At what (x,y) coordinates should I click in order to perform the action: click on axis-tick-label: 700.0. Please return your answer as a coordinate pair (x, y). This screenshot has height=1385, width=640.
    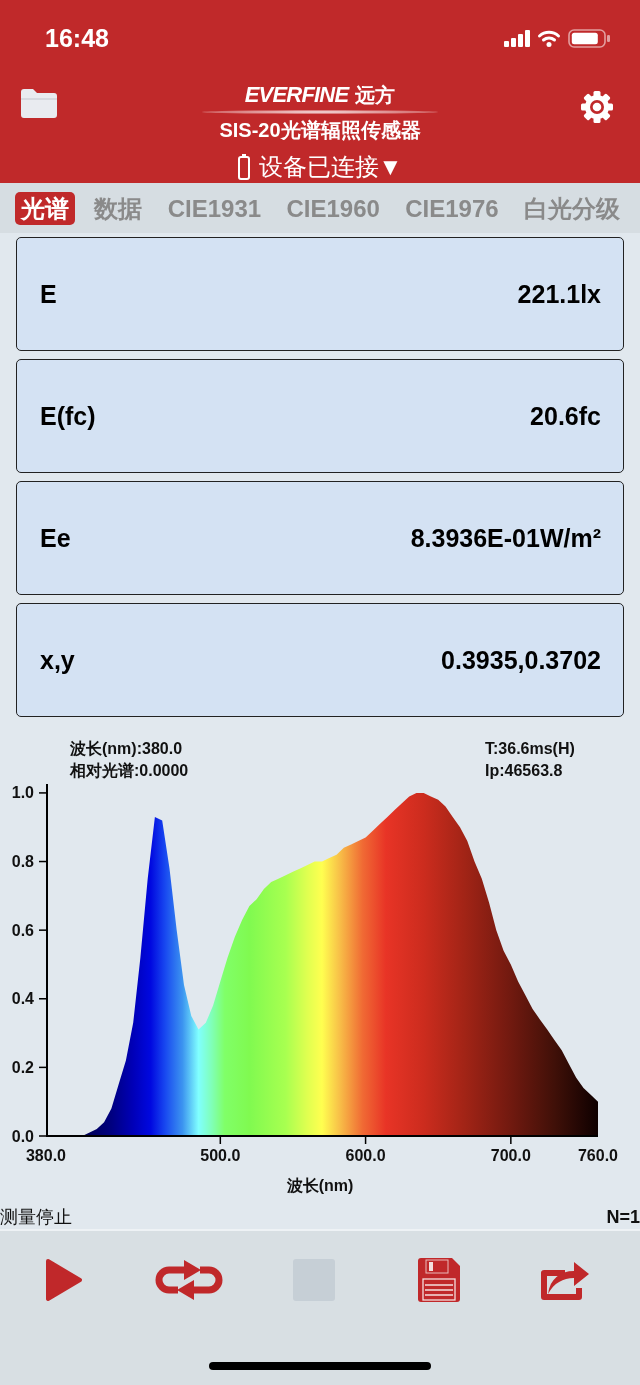
    Looking at the image, I should click on (510, 1155).